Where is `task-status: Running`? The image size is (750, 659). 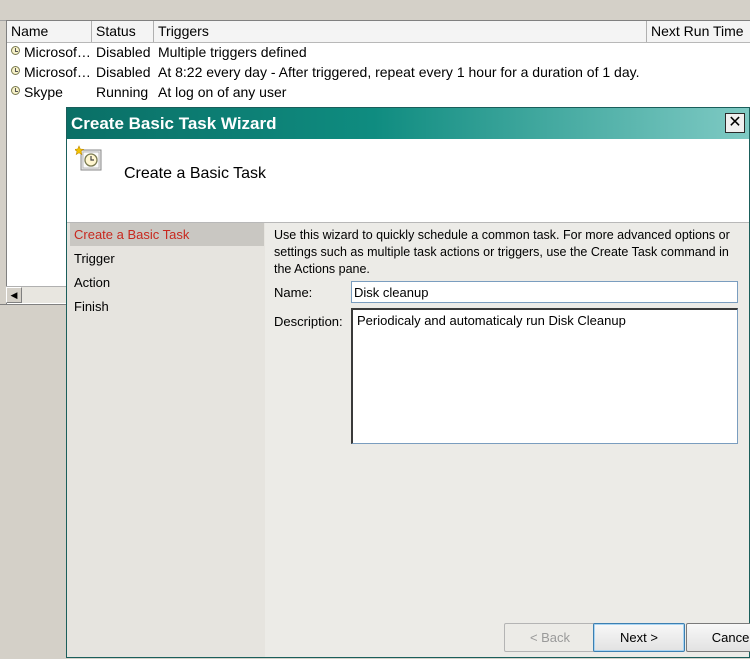 task-status: Running is located at coordinates (122, 92).